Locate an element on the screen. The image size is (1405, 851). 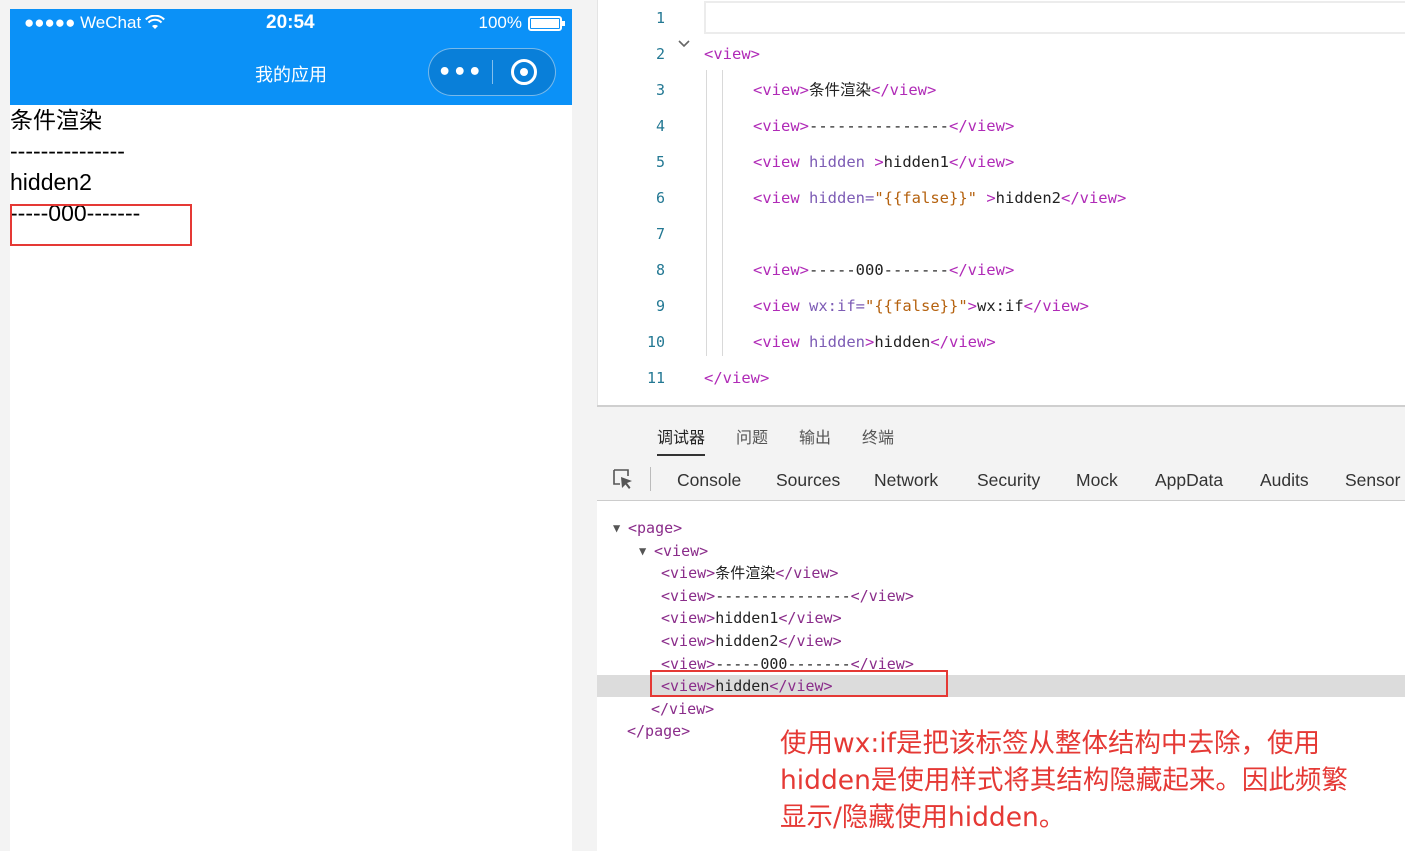
tab-sensor: Sensor is located at coordinates (1372, 480).